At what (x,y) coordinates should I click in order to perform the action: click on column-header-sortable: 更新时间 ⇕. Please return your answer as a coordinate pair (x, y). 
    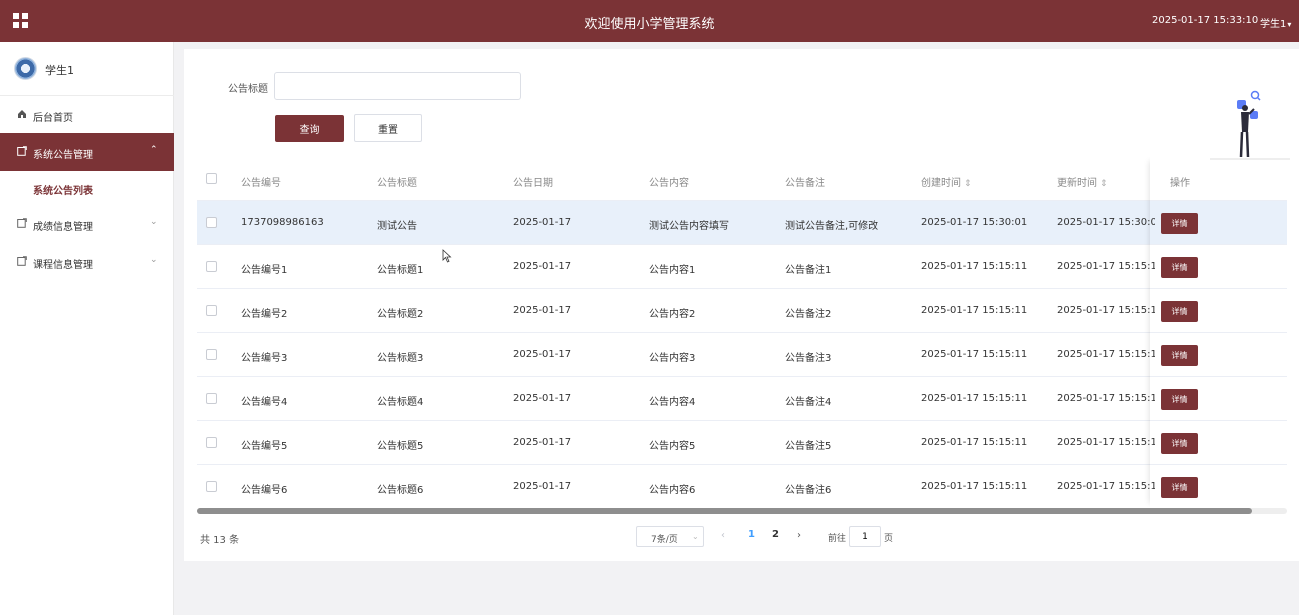
    Looking at the image, I should click on (1106, 181).